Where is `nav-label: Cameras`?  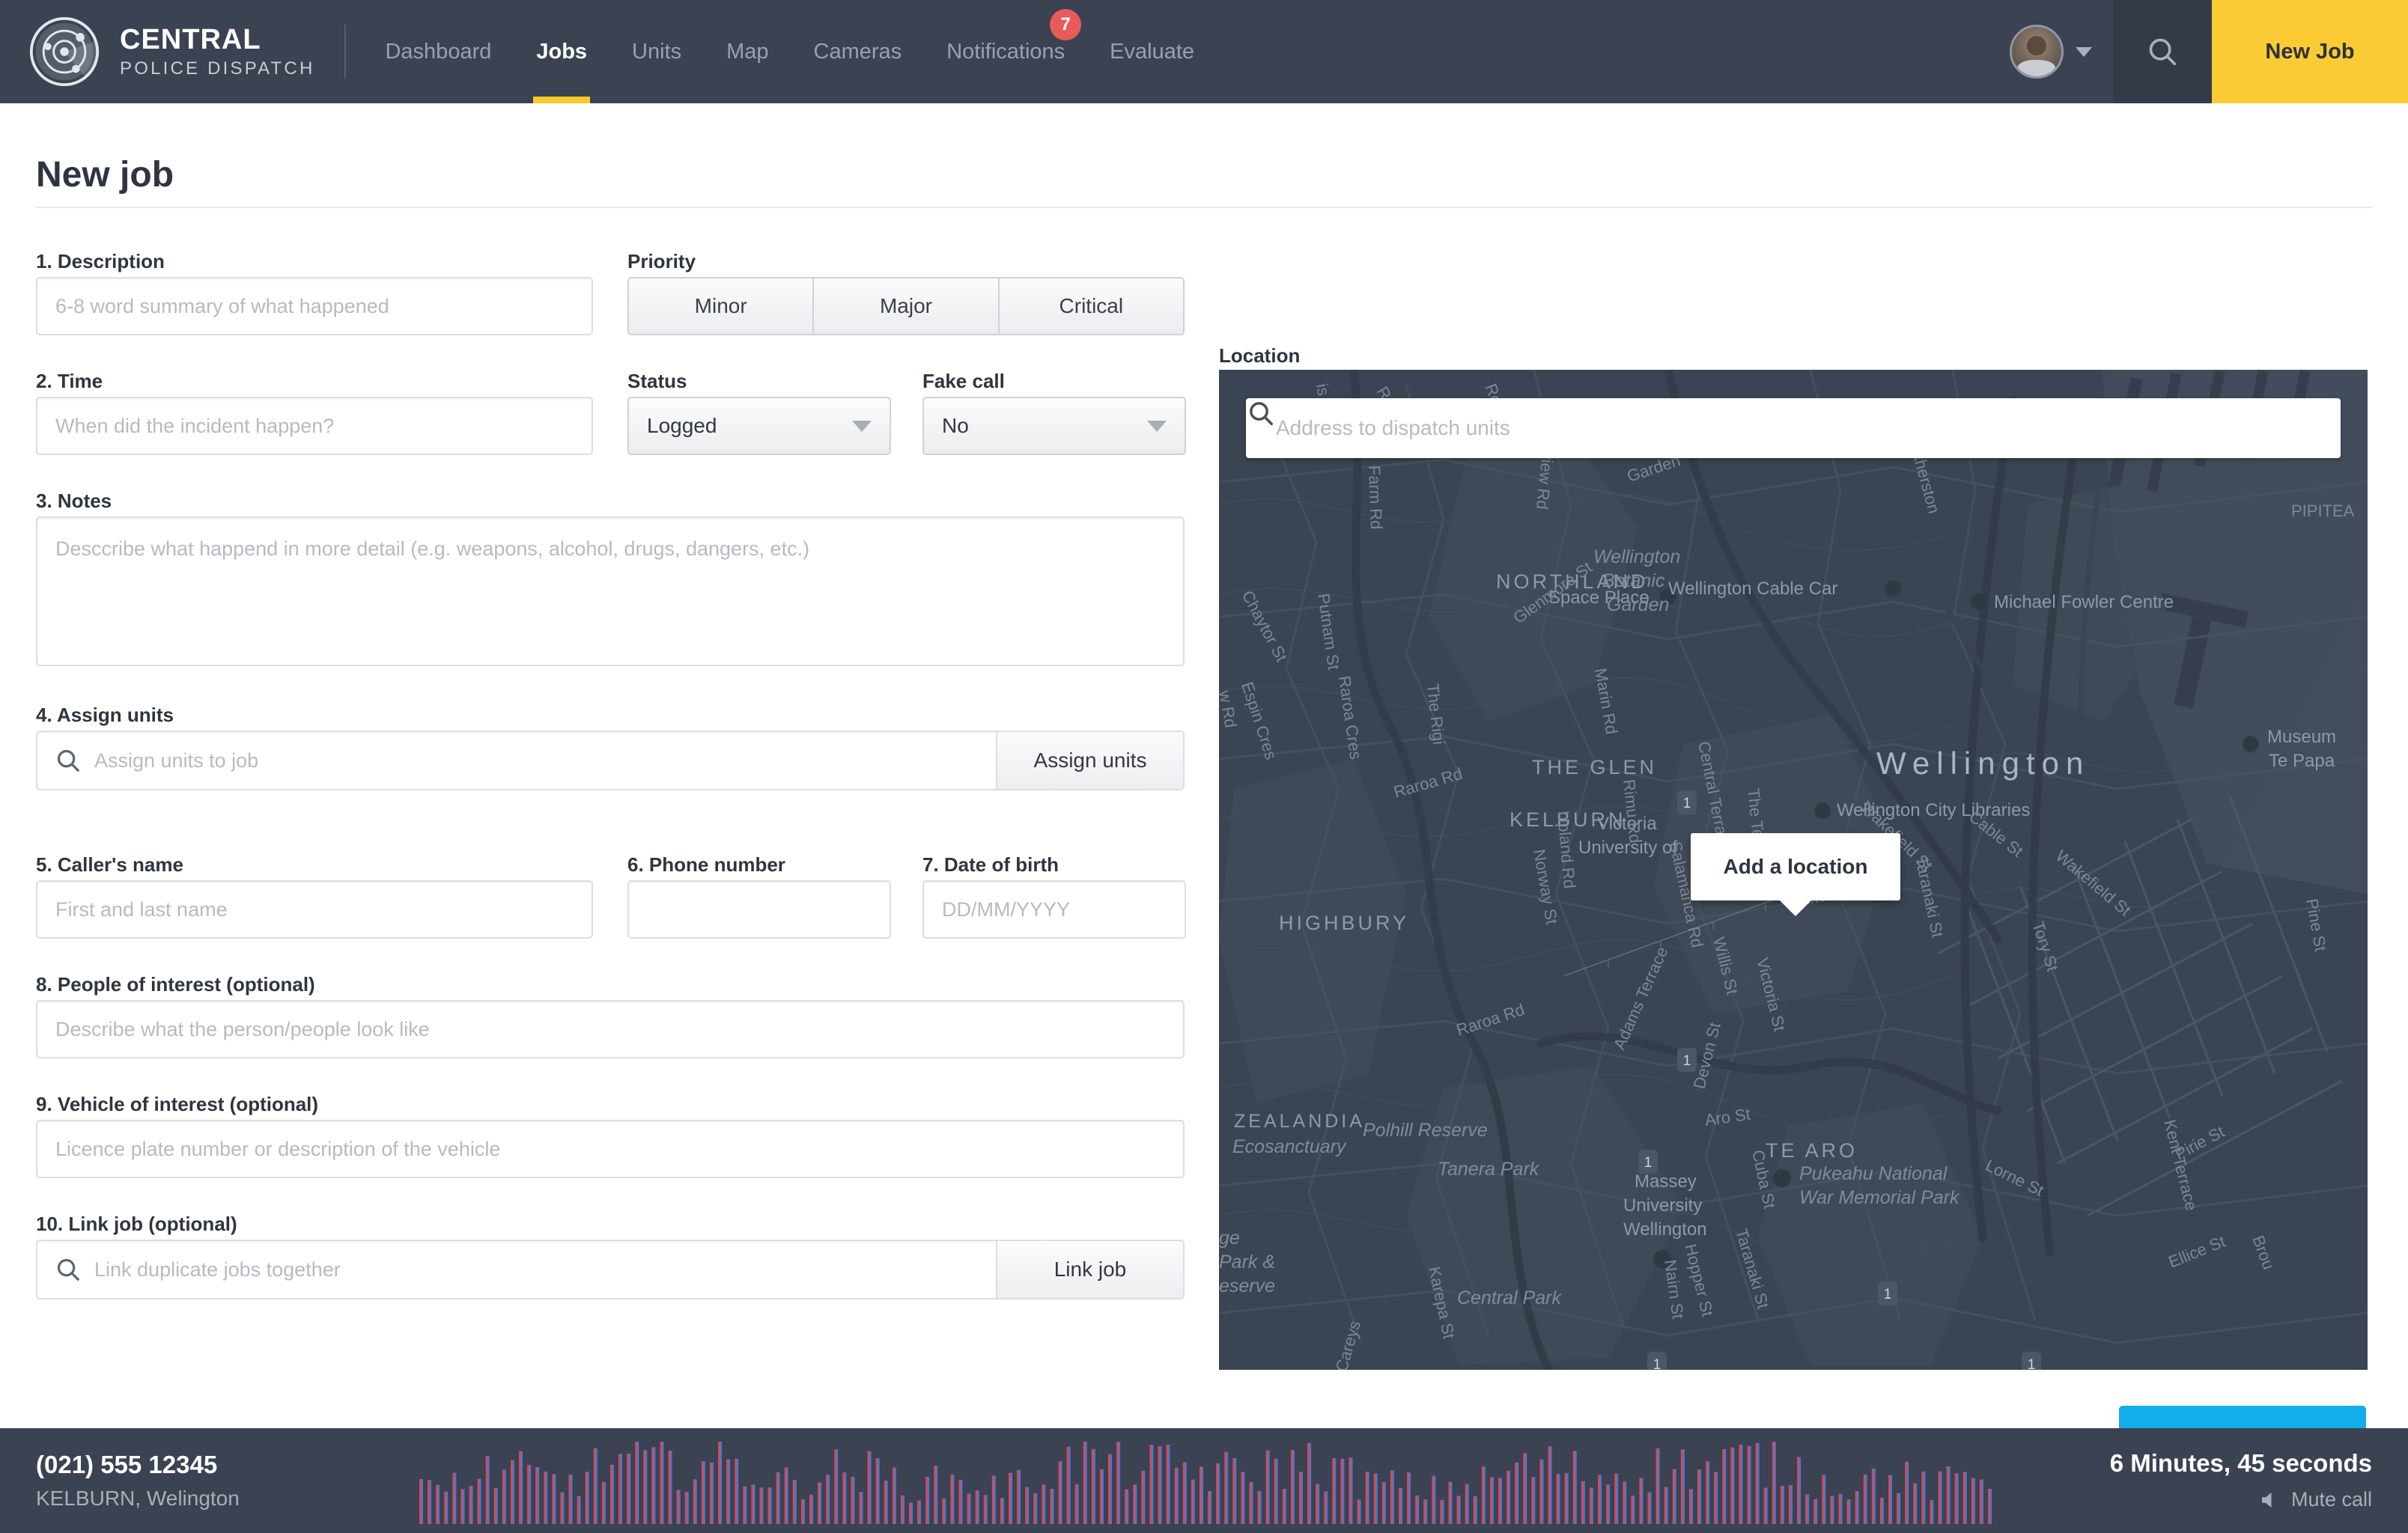 nav-label: Cameras is located at coordinates (858, 51).